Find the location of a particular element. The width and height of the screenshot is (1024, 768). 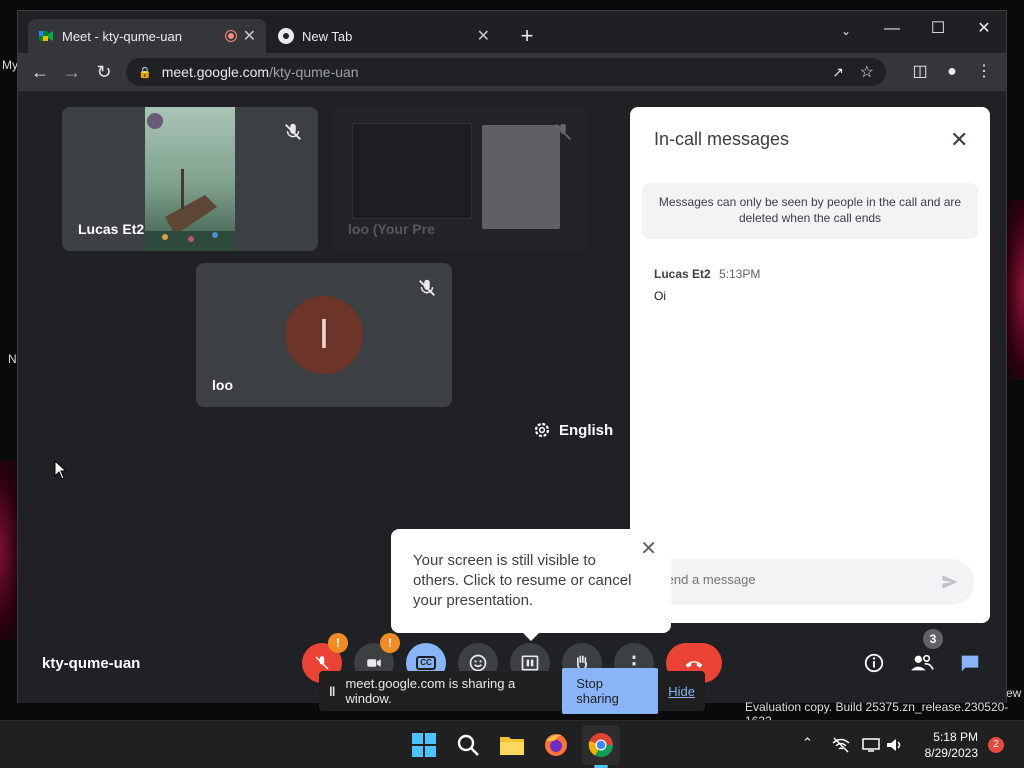

message-text: Oi is located at coordinates (660, 296).